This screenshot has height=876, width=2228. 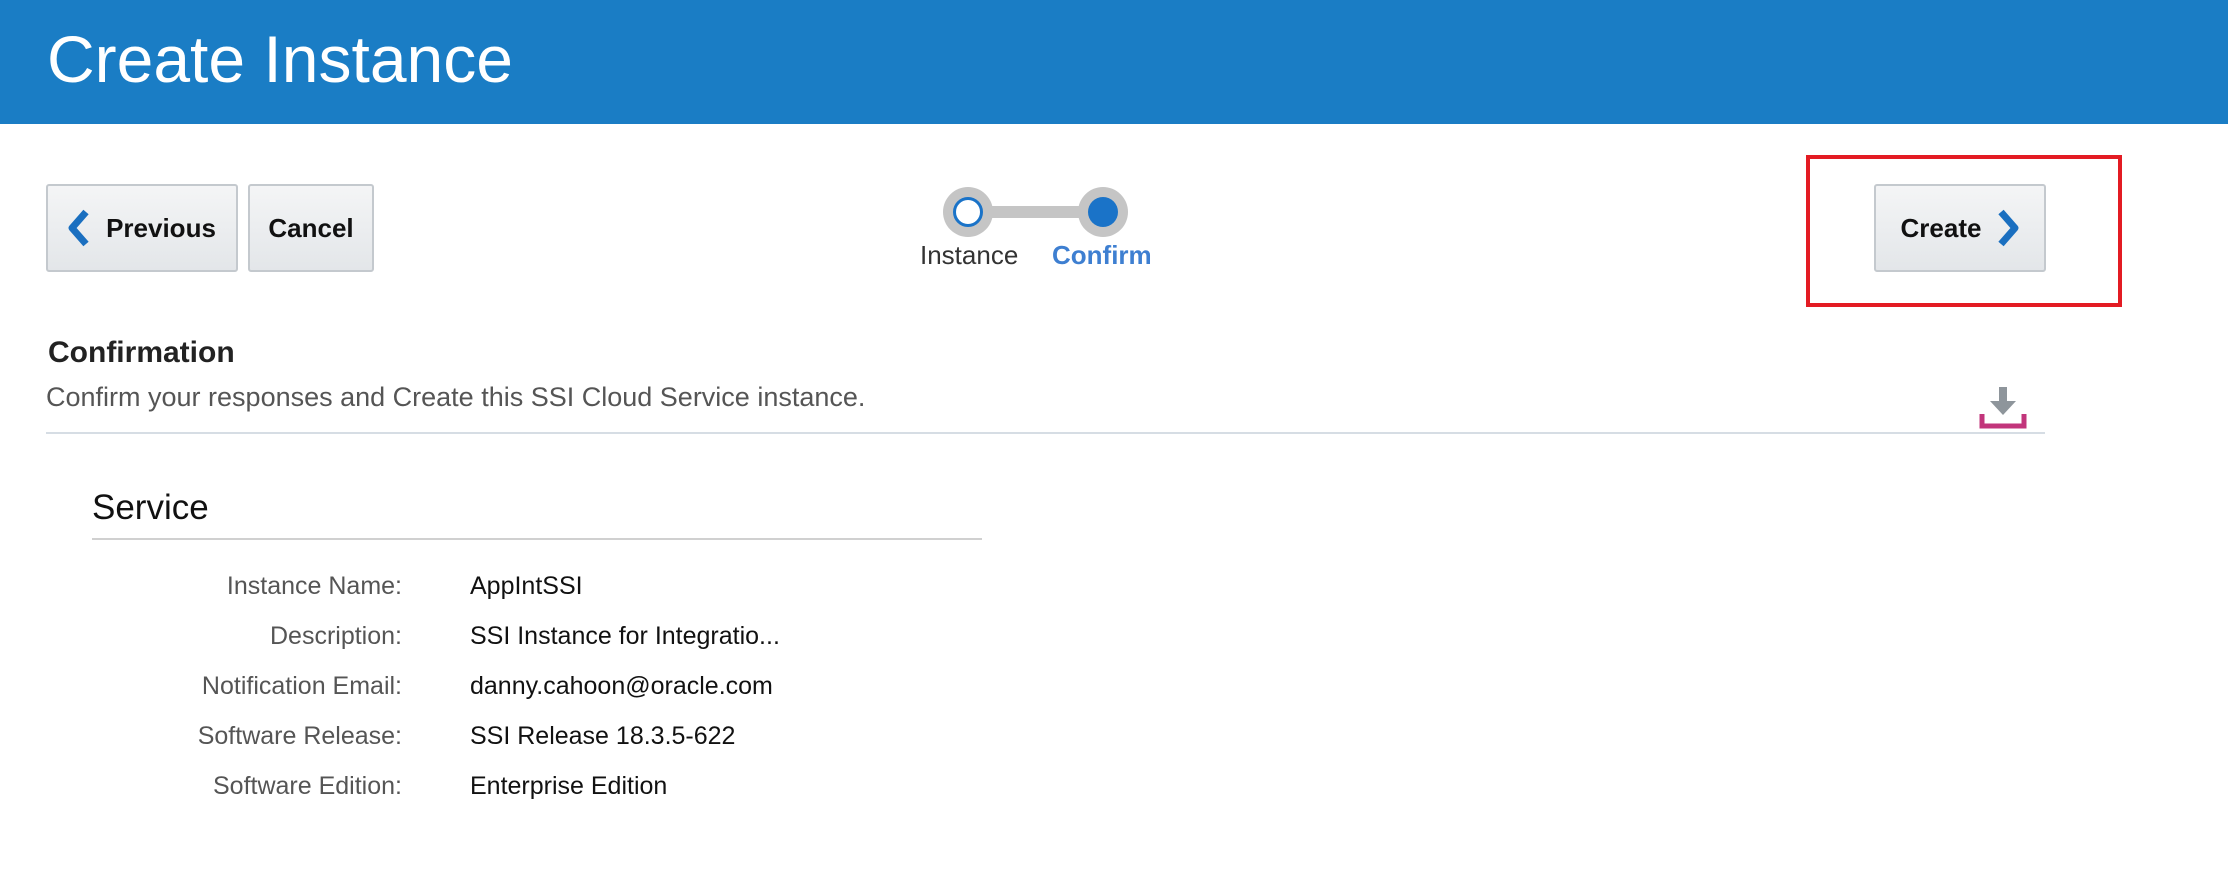 What do you see at coordinates (537, 539) in the screenshot?
I see `service-divider` at bounding box center [537, 539].